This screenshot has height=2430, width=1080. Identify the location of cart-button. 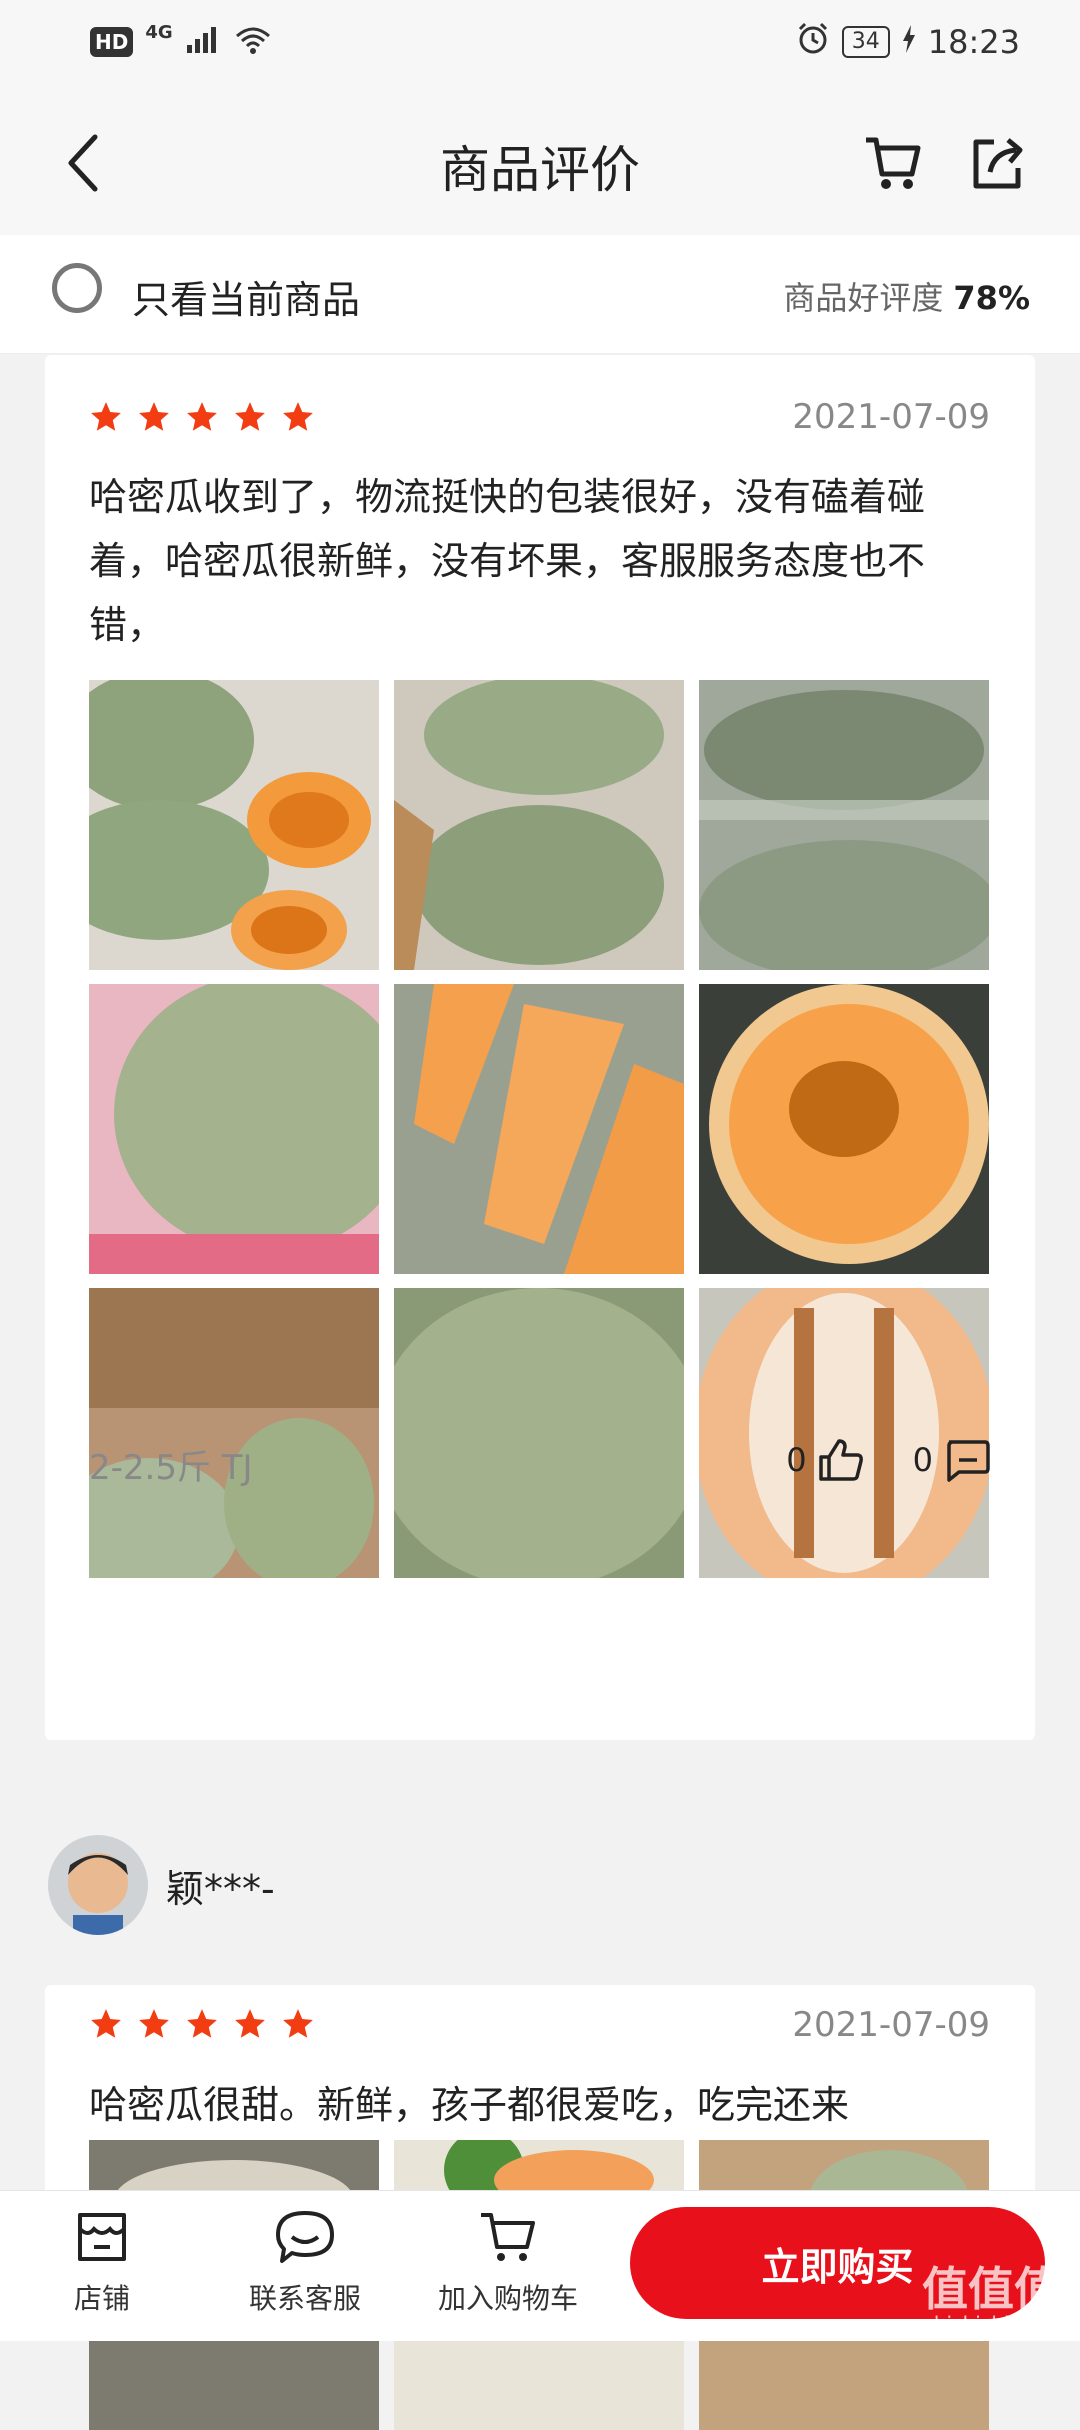
(893, 163).